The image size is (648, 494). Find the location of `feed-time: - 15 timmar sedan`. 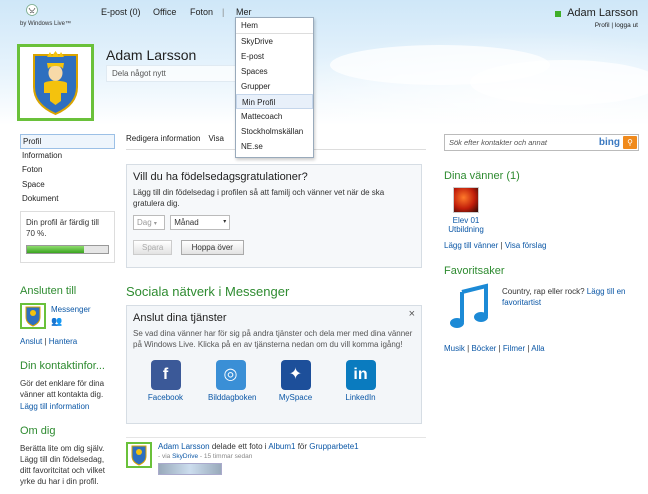

feed-time: - 15 timmar sedan is located at coordinates (226, 456).